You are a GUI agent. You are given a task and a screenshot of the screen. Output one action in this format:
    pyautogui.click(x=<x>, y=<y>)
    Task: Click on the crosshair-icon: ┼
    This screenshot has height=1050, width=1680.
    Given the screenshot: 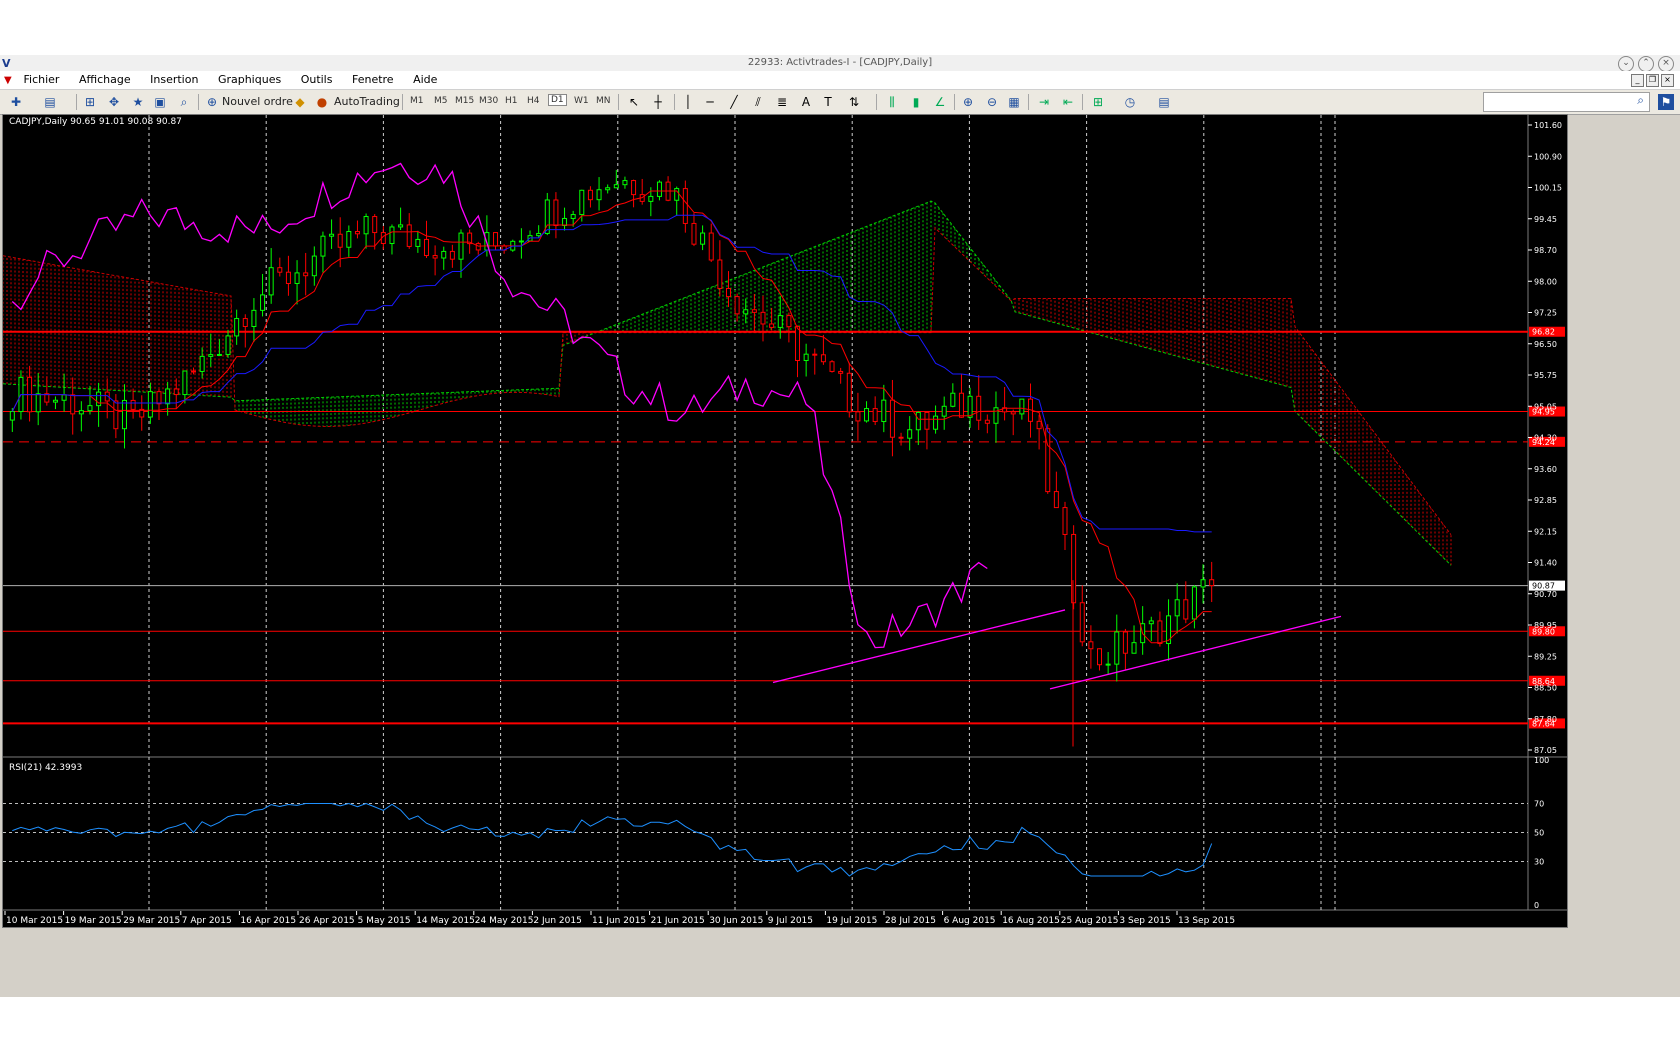 What is the action you would take?
    pyautogui.click(x=658, y=102)
    